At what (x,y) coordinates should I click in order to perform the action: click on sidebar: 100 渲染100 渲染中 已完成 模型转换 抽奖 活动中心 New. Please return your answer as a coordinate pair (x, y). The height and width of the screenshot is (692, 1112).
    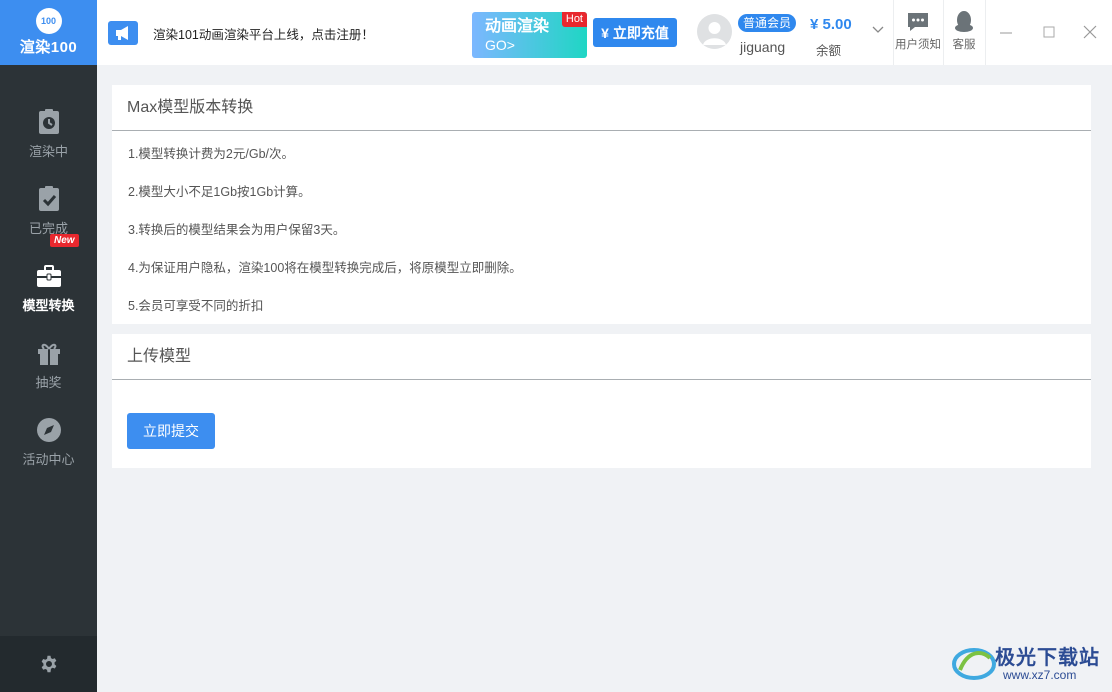
    Looking at the image, I should click on (48, 346).